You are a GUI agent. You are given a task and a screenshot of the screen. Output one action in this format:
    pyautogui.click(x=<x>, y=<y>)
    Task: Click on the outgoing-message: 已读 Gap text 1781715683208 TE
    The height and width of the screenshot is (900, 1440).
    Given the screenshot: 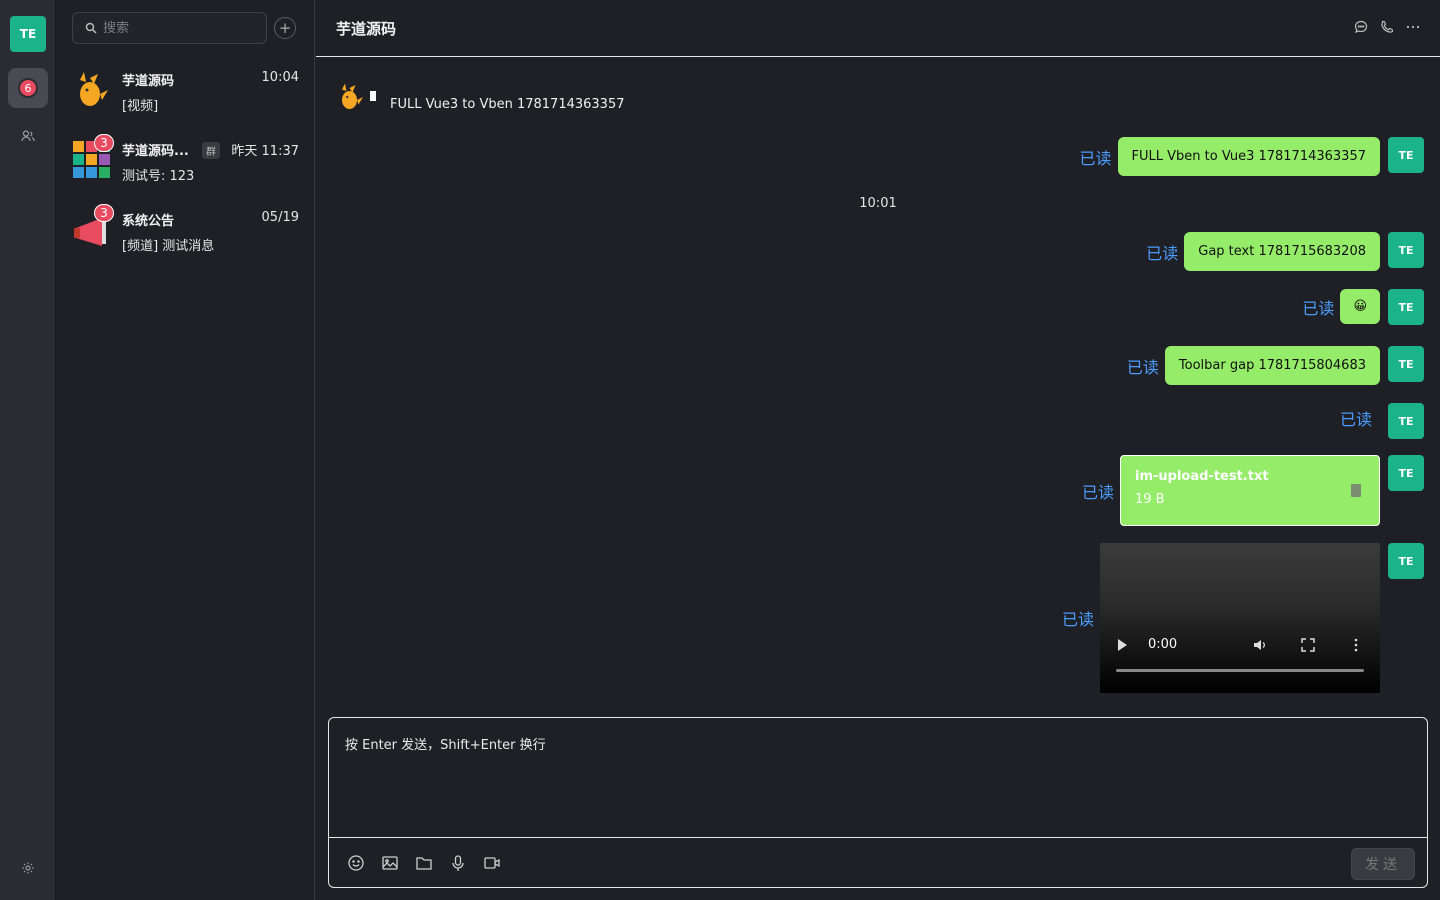 What is the action you would take?
    pyautogui.click(x=1285, y=251)
    